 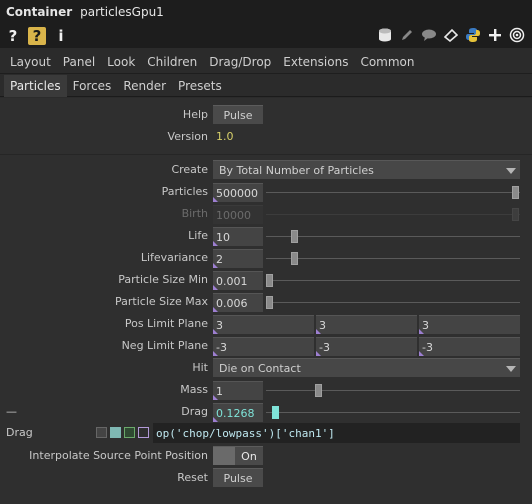 What do you see at coordinates (366, 346) in the screenshot?
I see `neg-limit-y-field: -3` at bounding box center [366, 346].